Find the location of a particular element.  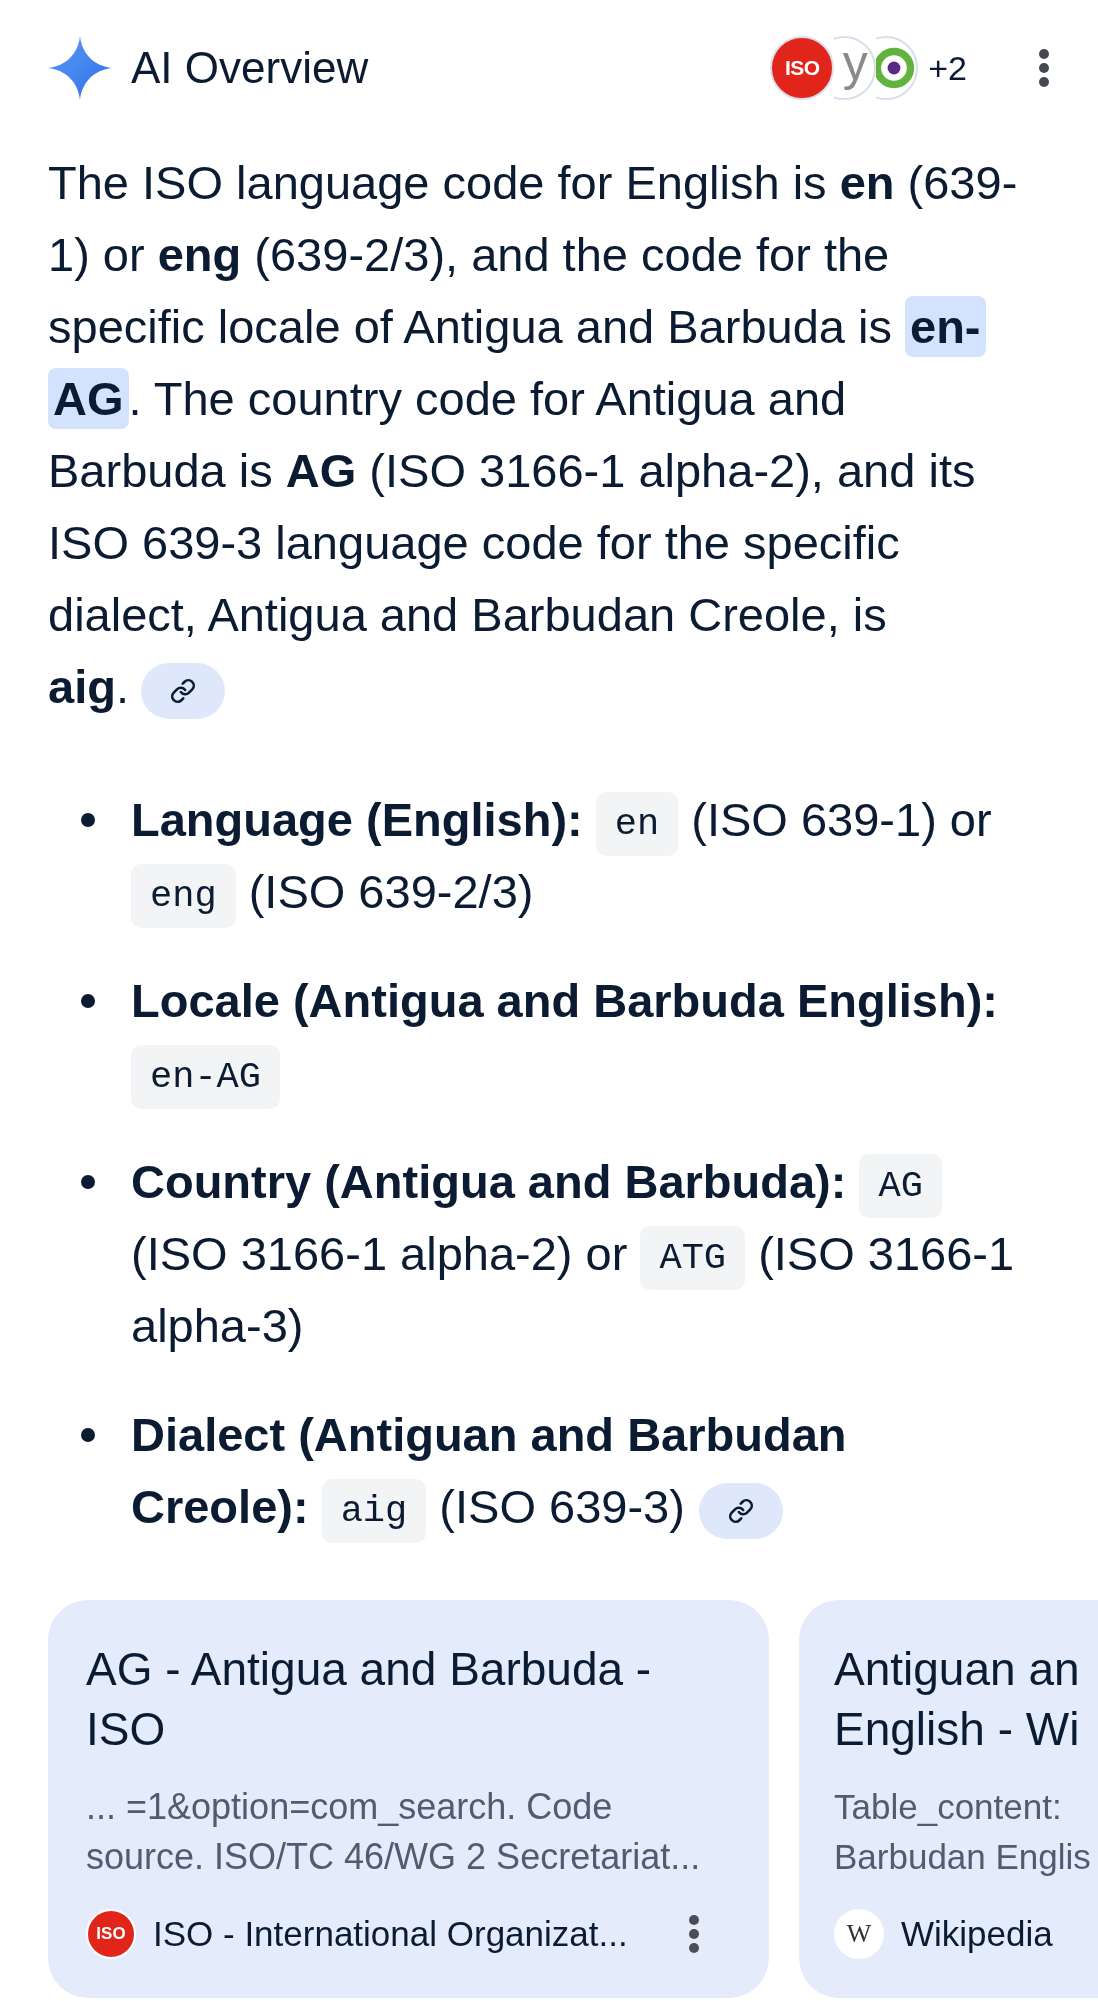

card-title: Antiguan an English - Wi is located at coordinates (957, 1699).